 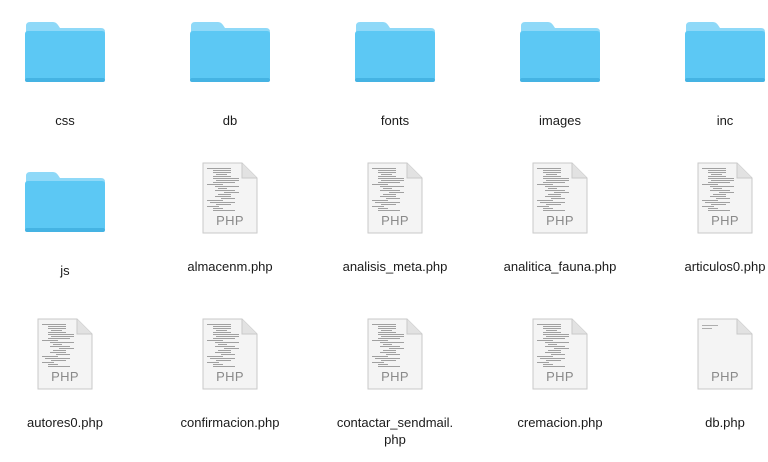 I want to click on item-name: css, so click(x=65, y=120).